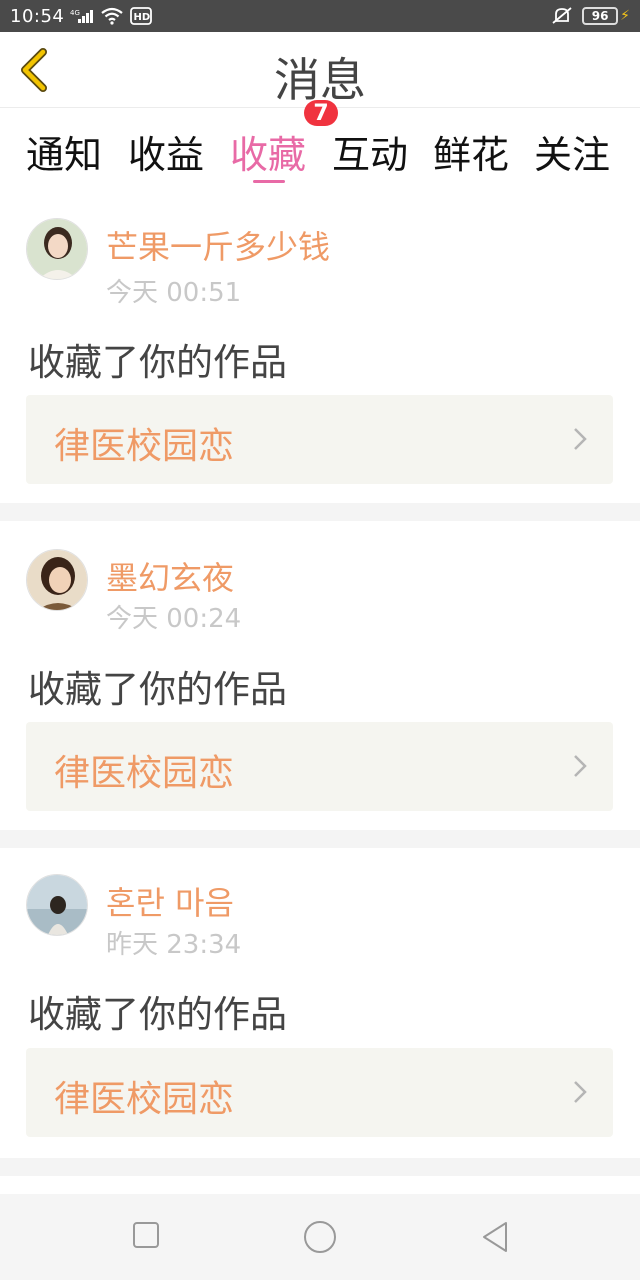 This screenshot has height=1280, width=640. What do you see at coordinates (174, 945) in the screenshot?
I see `message-time: 昨天 23:34` at bounding box center [174, 945].